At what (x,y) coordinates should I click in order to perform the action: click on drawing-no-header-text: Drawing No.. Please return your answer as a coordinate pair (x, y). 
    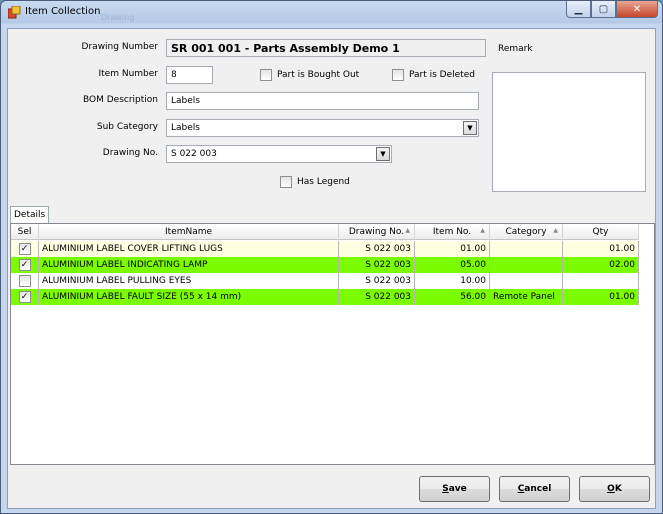
    Looking at the image, I should click on (376, 232).